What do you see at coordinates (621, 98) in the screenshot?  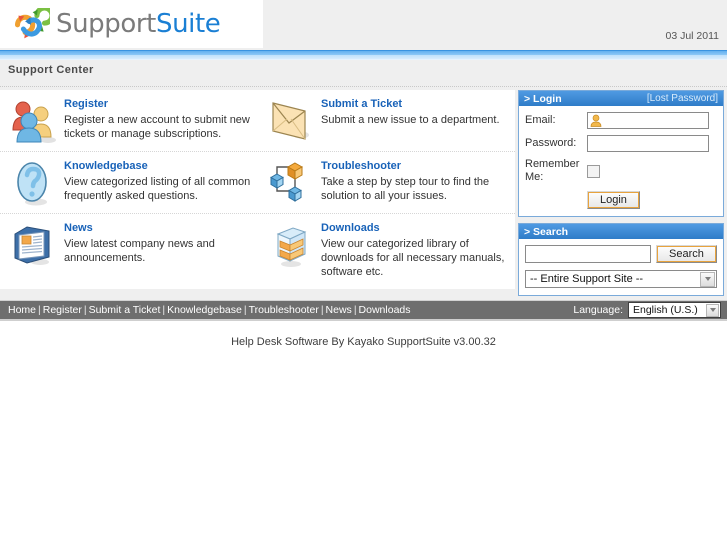 I see `login-panel-header: > Login [Lost Password]` at bounding box center [621, 98].